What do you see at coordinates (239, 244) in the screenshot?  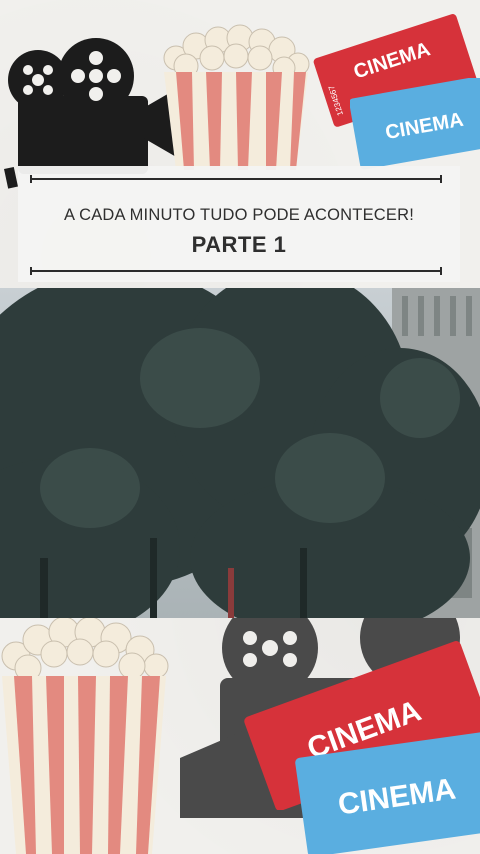 I see `part-label: PARTE 1` at bounding box center [239, 244].